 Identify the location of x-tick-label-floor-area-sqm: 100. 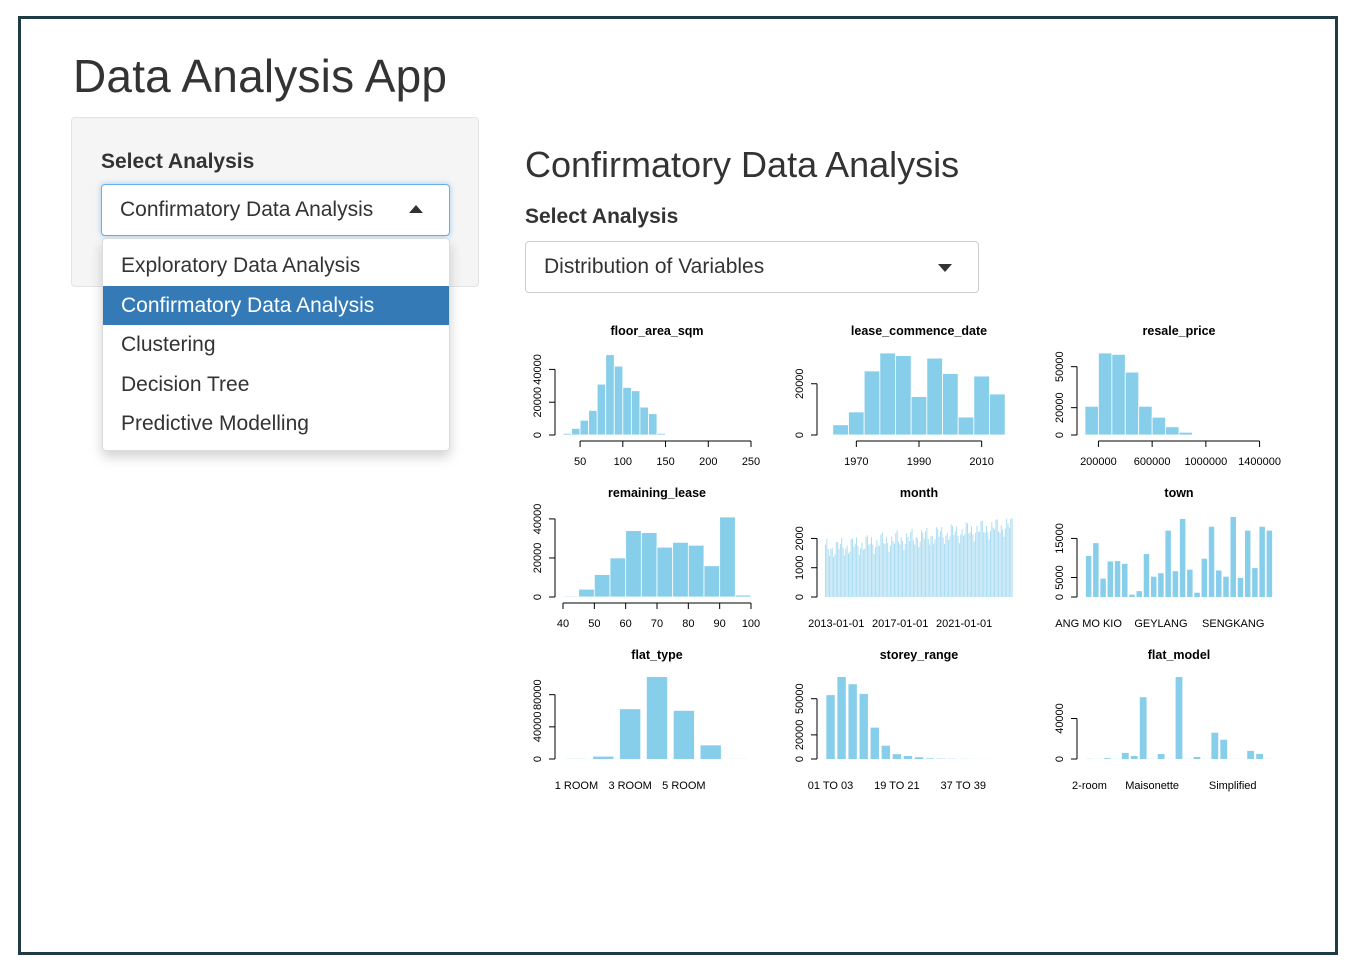
(623, 462).